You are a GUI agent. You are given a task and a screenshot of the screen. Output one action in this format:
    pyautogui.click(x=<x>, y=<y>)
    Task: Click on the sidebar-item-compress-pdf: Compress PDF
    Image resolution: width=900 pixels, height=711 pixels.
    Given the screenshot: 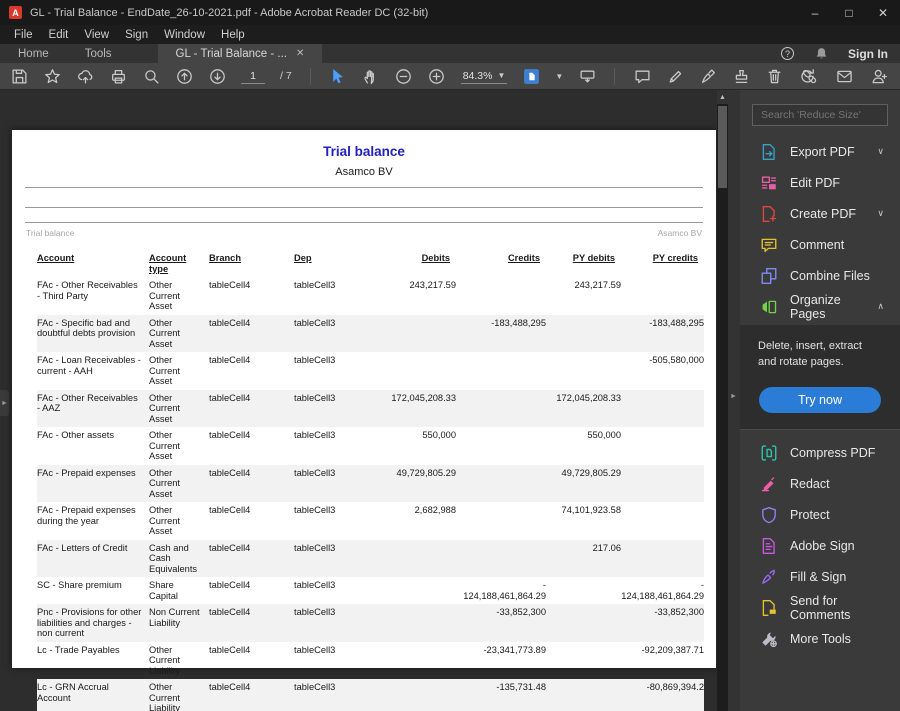 What is the action you would take?
    pyautogui.click(x=820, y=453)
    